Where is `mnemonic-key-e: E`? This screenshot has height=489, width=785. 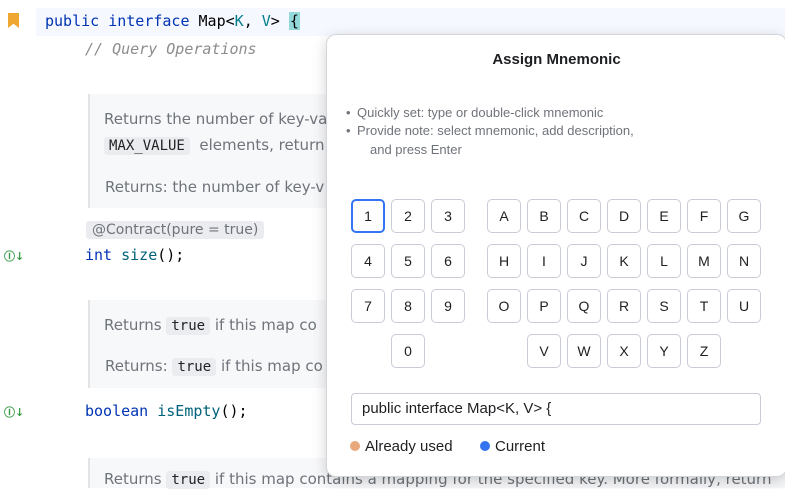
mnemonic-key-e: E is located at coordinates (664, 216).